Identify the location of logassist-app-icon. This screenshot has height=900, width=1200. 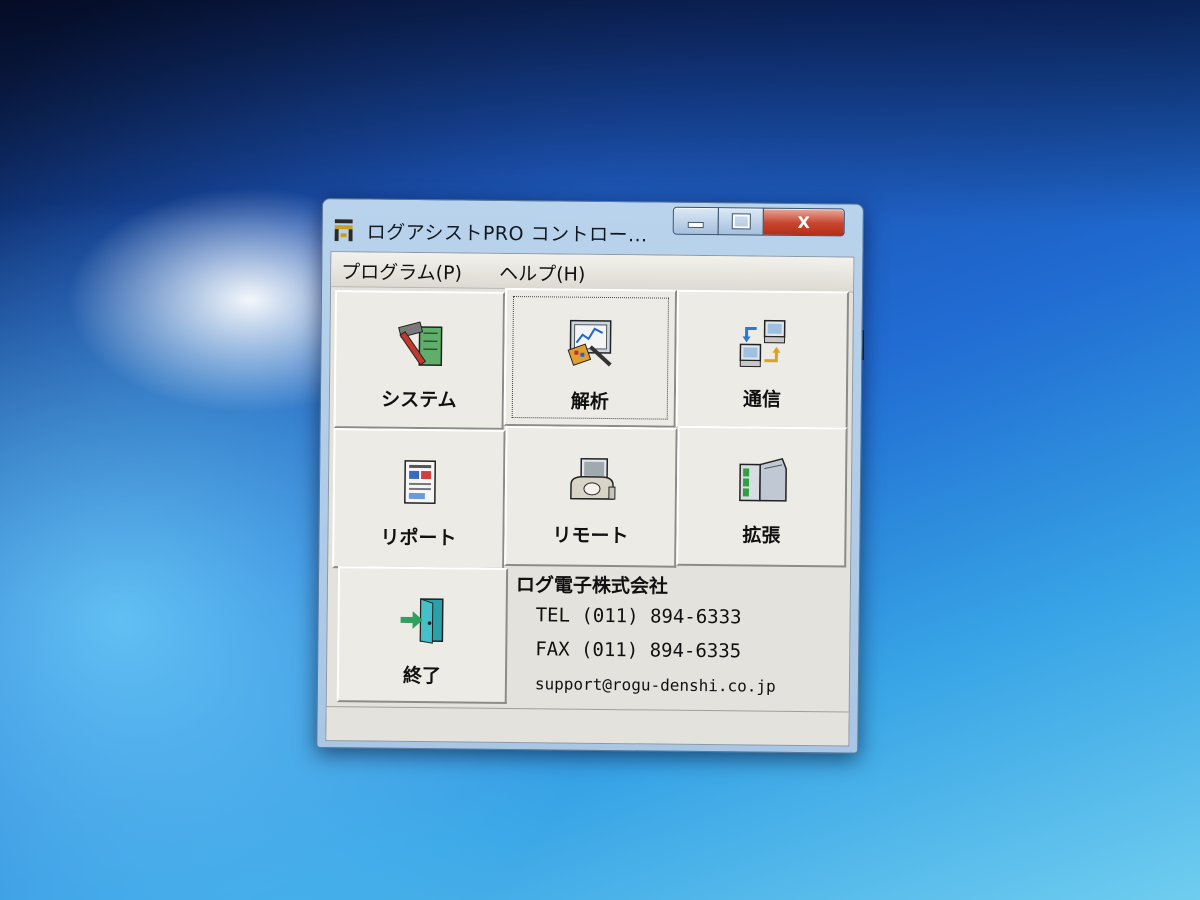
(343, 230).